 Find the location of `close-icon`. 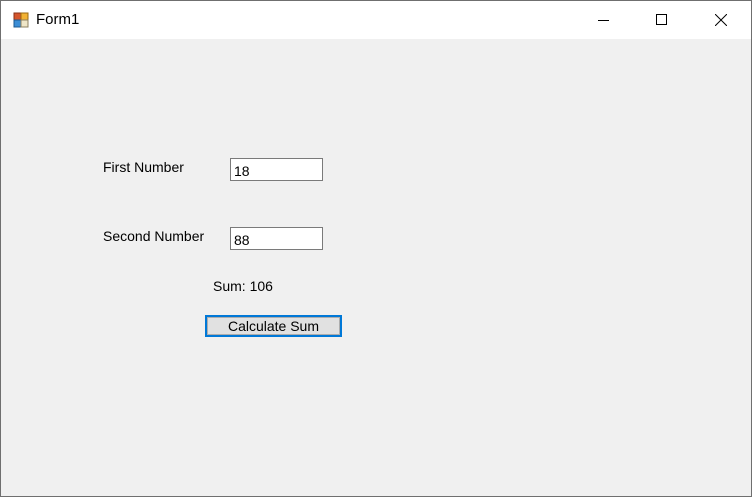

close-icon is located at coordinates (721, 20).